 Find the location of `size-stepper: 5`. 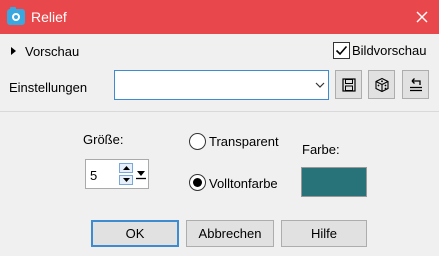

size-stepper: 5 is located at coordinates (117, 174).